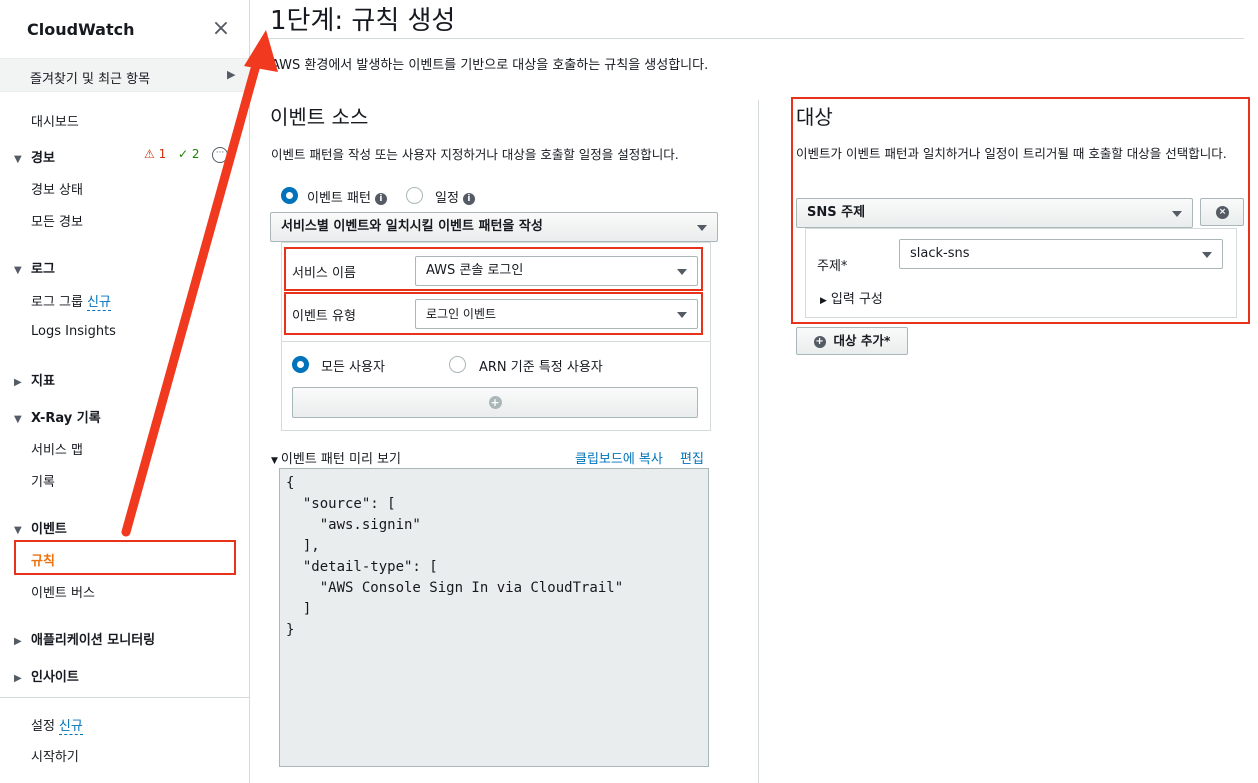  I want to click on annotation-arrow, so click(199, 283).